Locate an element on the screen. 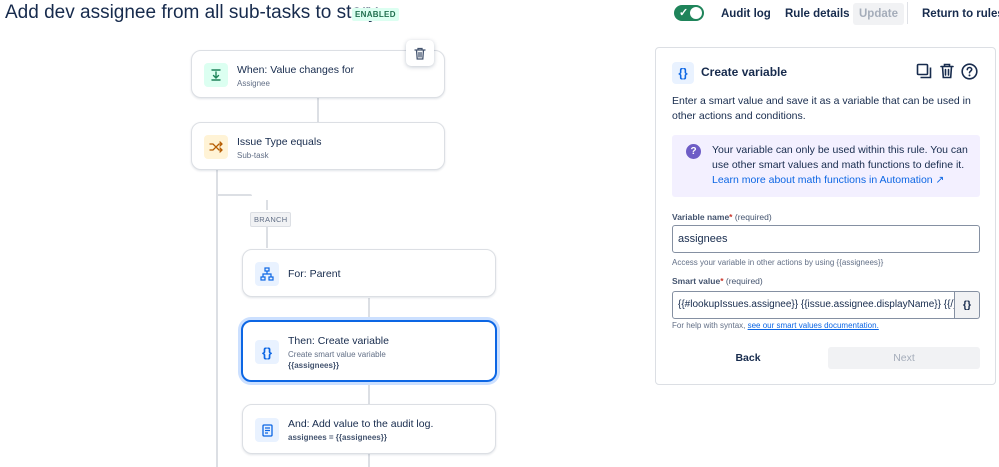 The image size is (999, 467). smart-value-label: Smart value* (required) is located at coordinates (717, 281).